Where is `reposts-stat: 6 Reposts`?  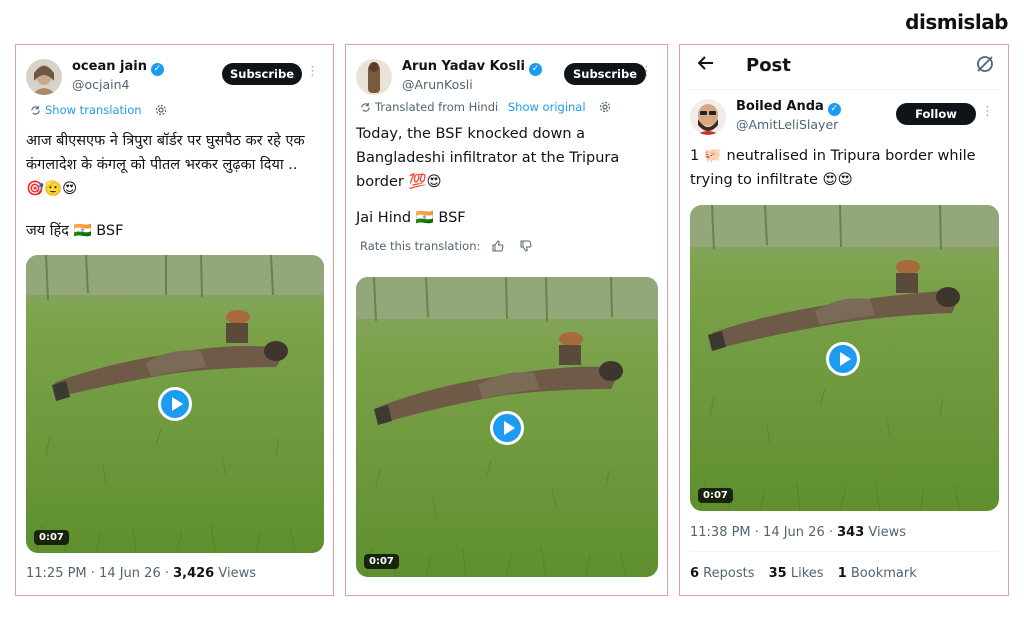
reposts-stat: 6 Reposts is located at coordinates (722, 573).